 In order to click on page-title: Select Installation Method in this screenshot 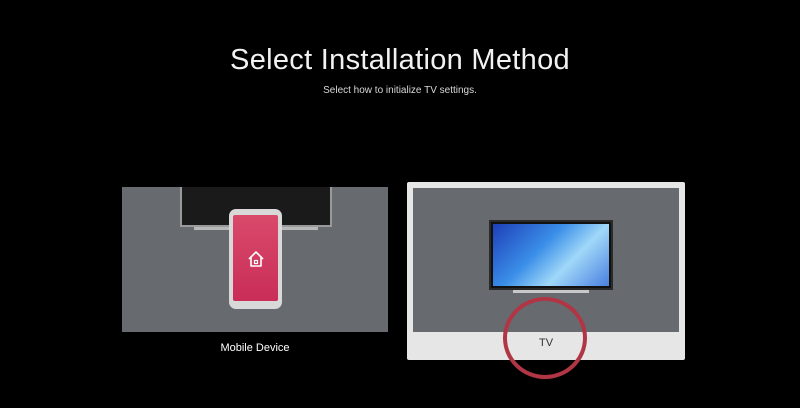, I will do `click(400, 60)`.